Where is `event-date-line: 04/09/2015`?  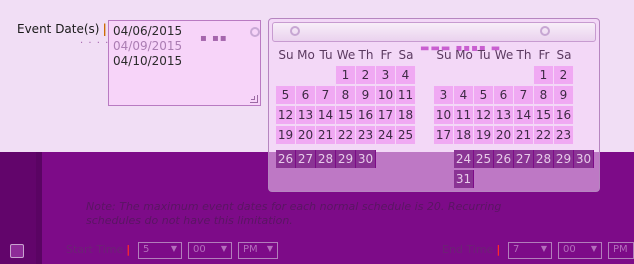 event-date-line: 04/09/2015 is located at coordinates (148, 46).